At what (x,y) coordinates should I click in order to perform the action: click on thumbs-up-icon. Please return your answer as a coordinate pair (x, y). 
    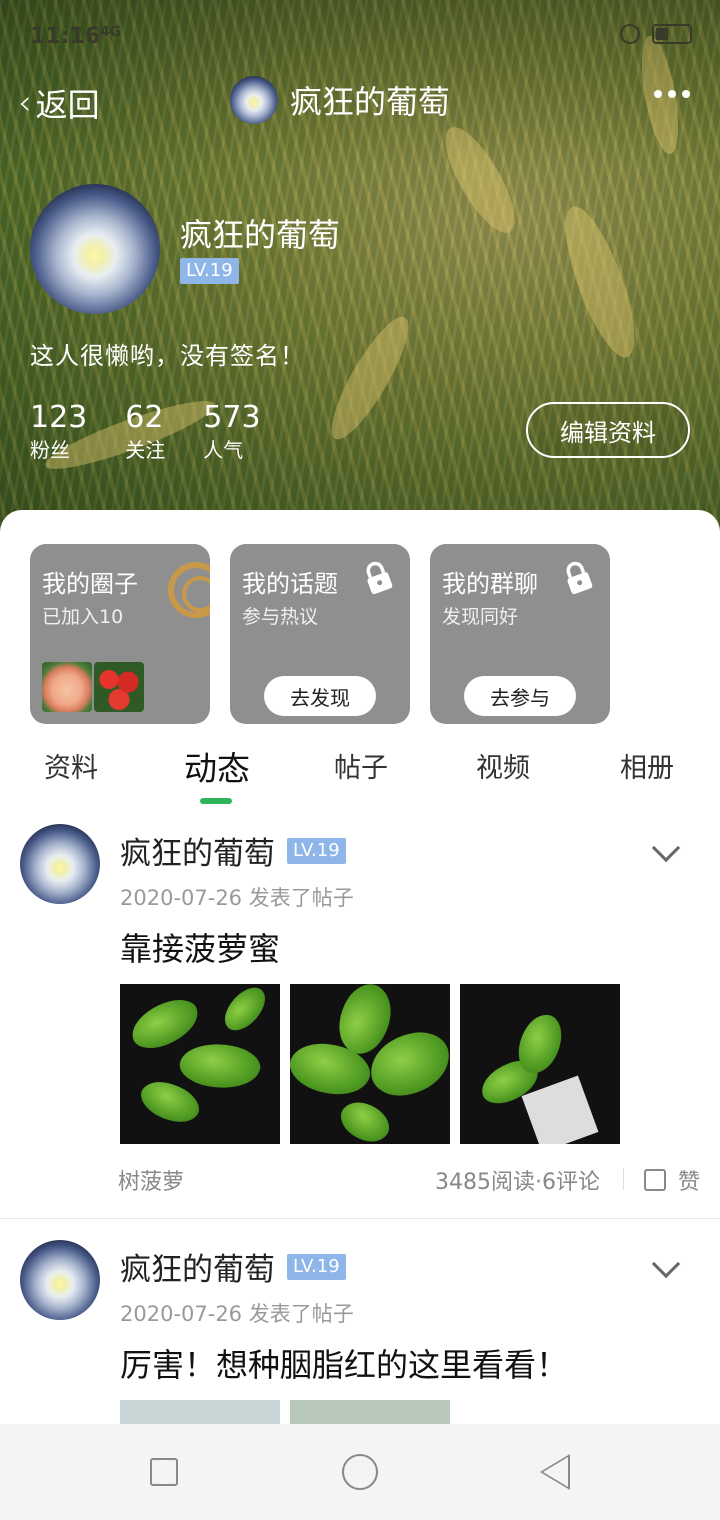
    Looking at the image, I should click on (654, 1180).